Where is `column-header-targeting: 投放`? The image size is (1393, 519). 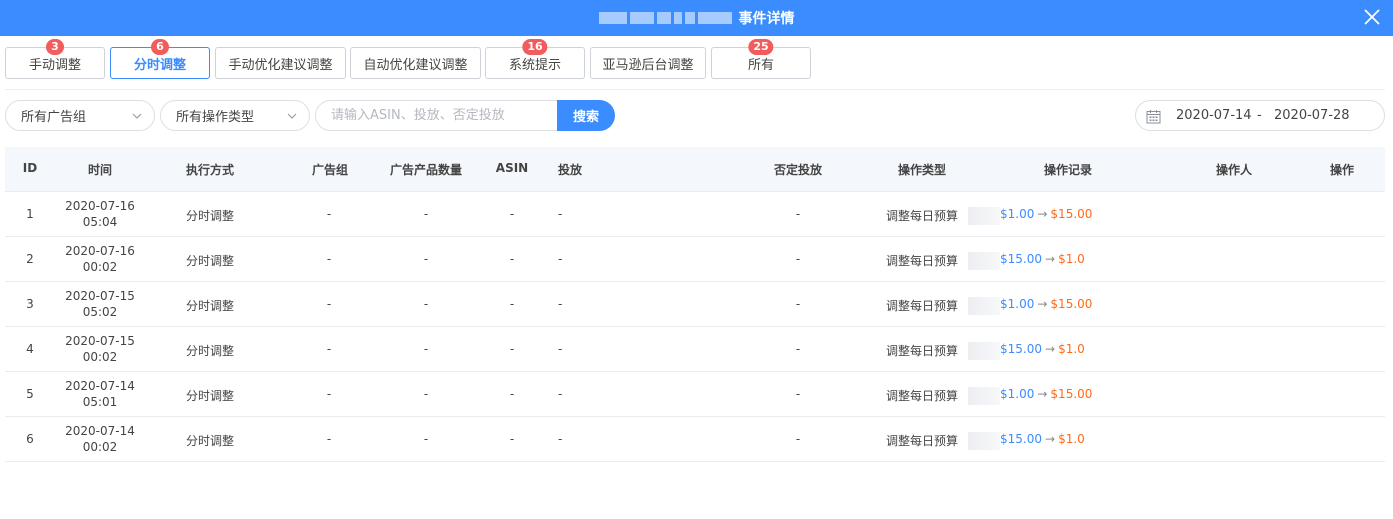
column-header-targeting: 投放 is located at coordinates (570, 170).